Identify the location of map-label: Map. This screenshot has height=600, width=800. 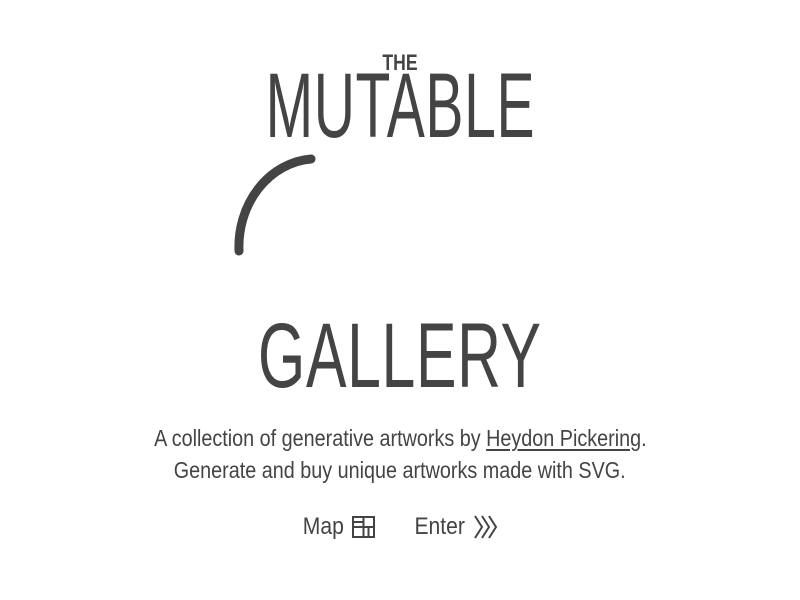
(323, 526).